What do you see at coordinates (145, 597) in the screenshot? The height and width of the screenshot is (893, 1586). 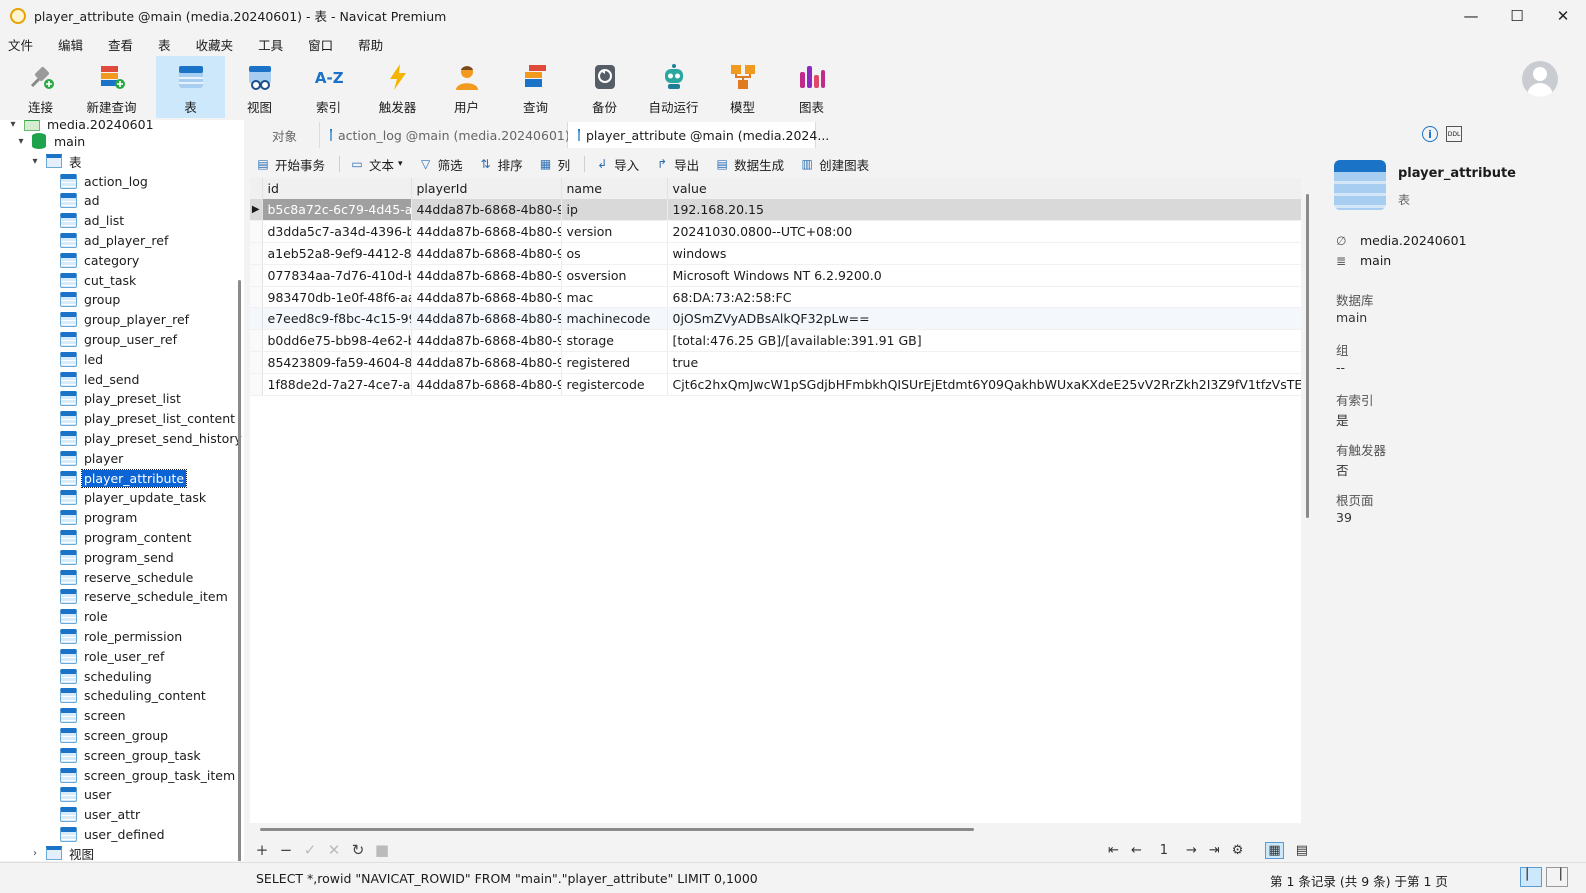 I see `tree-item-reserve-schedule-item: reserve_schedule_item` at bounding box center [145, 597].